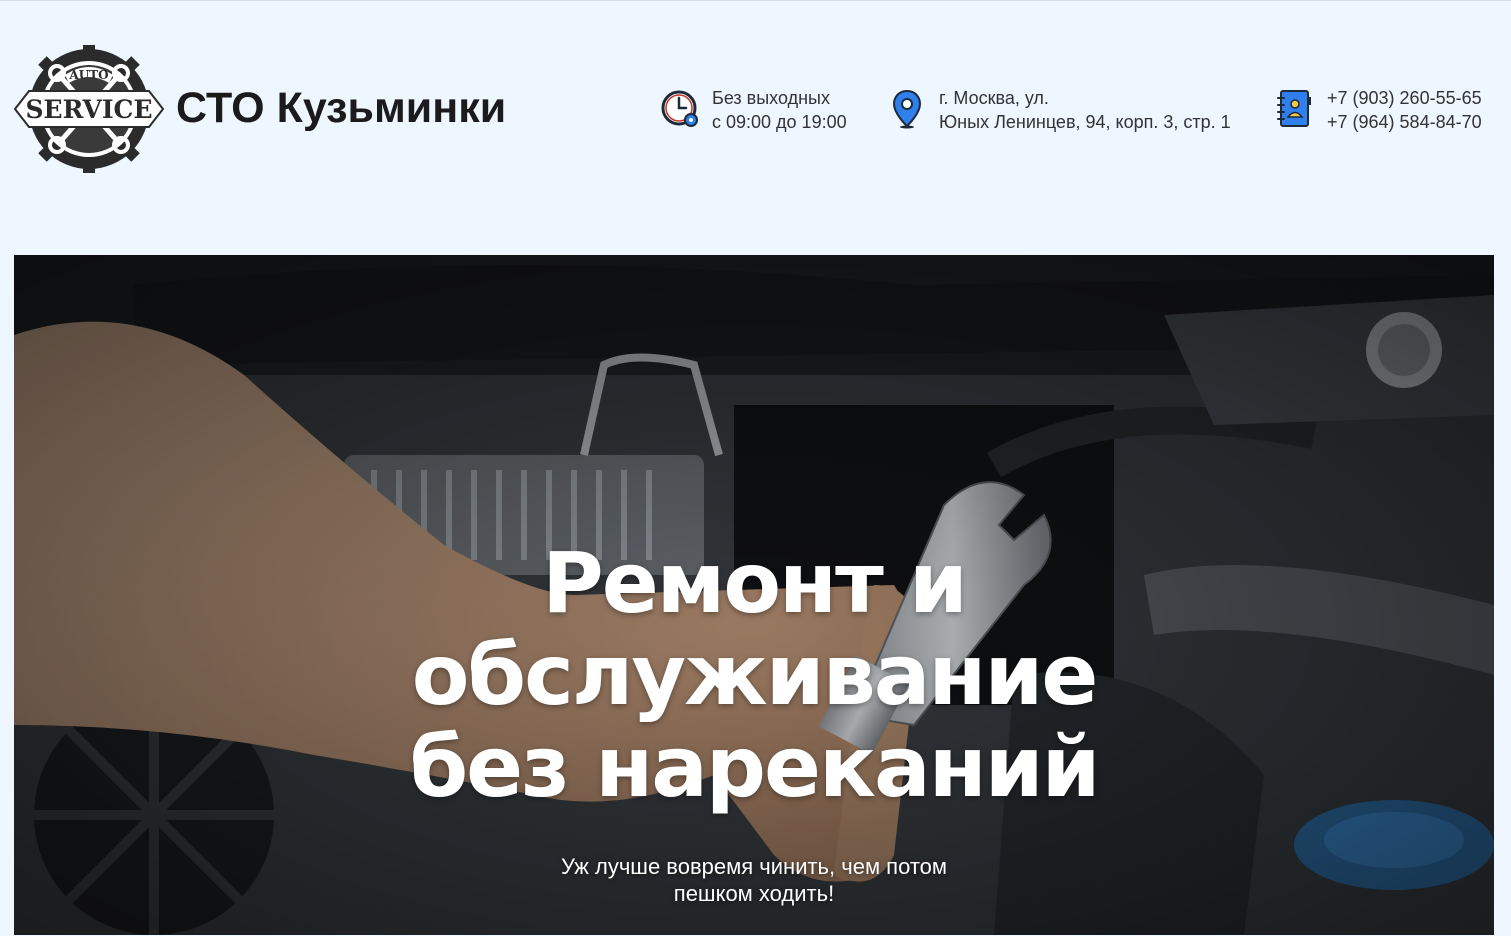  I want to click on hours-line-1: Без выходных, so click(771, 98).